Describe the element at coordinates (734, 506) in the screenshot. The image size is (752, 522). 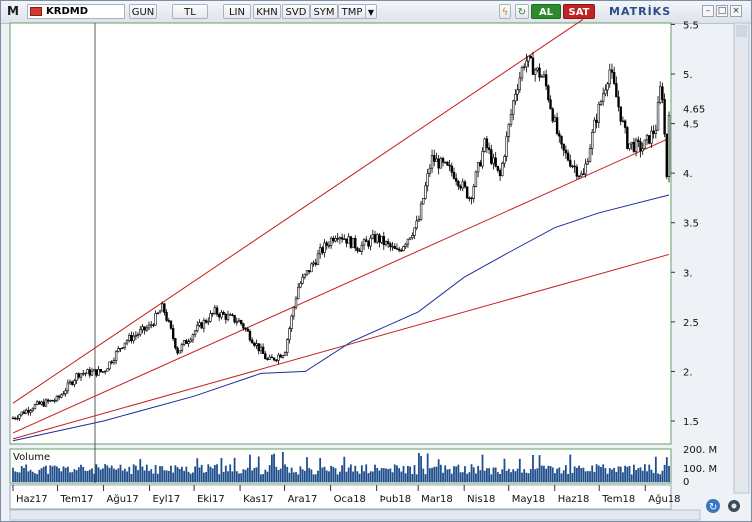
I see `gear-icon` at that location.